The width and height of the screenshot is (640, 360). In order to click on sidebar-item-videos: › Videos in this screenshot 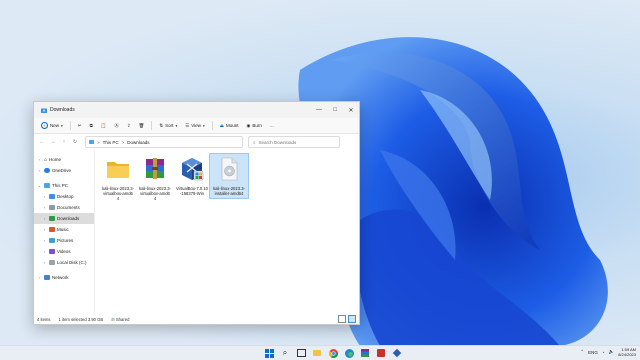, I will do `click(64, 251)`.